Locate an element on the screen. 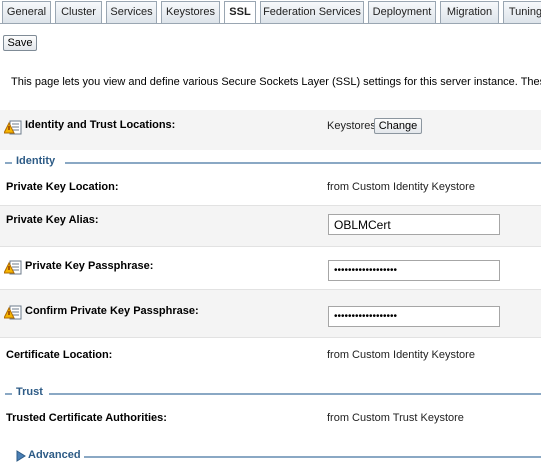  identity-section-header: Identity is located at coordinates (270, 162).